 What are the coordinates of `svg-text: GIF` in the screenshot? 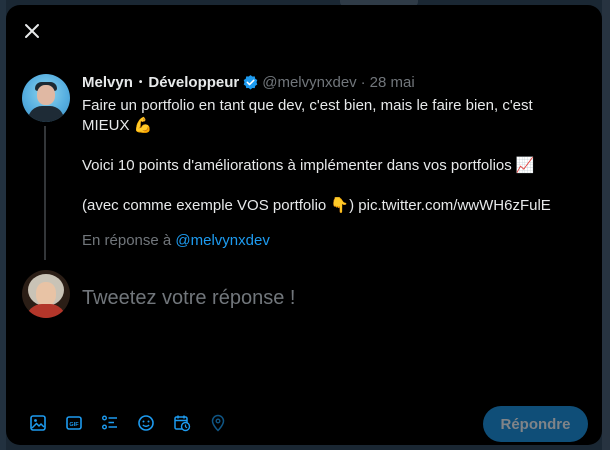 It's located at (74, 425).